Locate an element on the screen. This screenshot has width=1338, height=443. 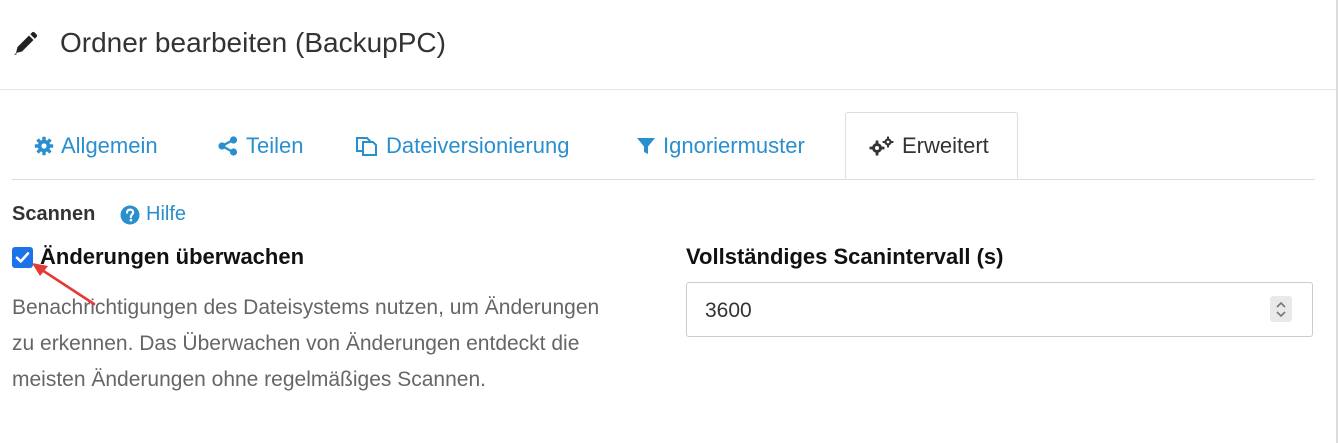
help-link-label: Hilfe is located at coordinates (166, 214).